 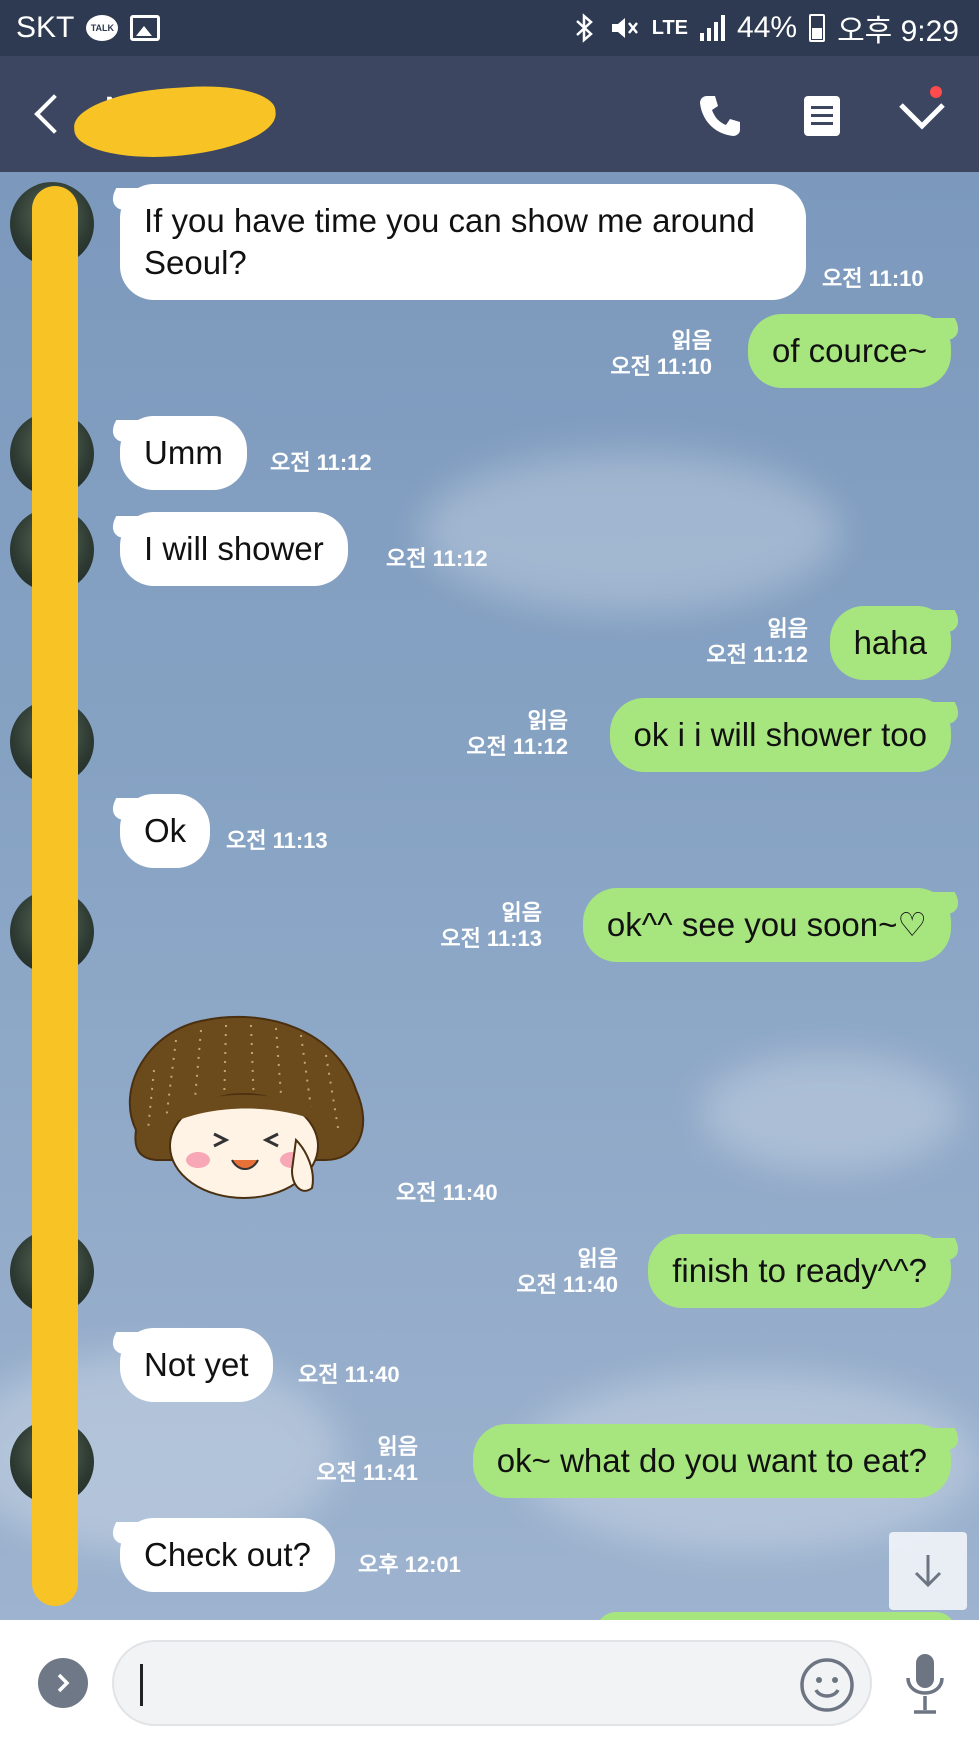 I want to click on message-bubble-in: I will shower, so click(x=234, y=549).